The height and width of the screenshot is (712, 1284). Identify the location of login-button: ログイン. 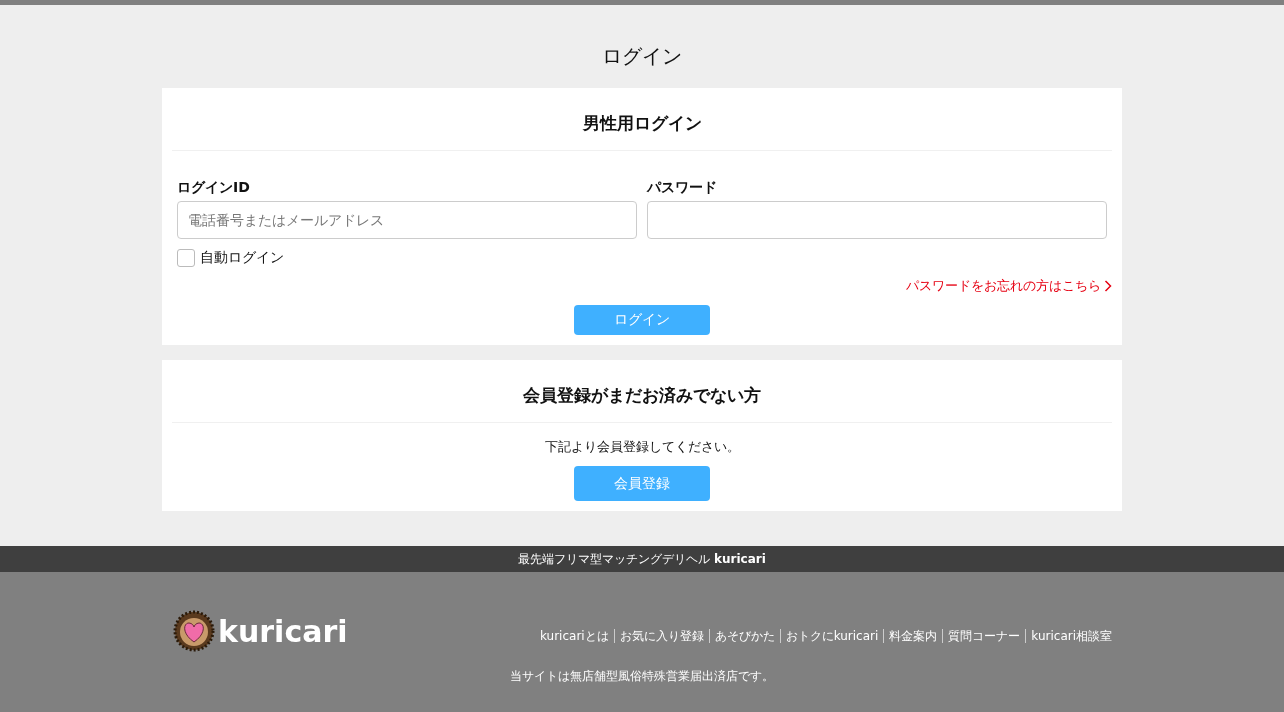
(642, 320).